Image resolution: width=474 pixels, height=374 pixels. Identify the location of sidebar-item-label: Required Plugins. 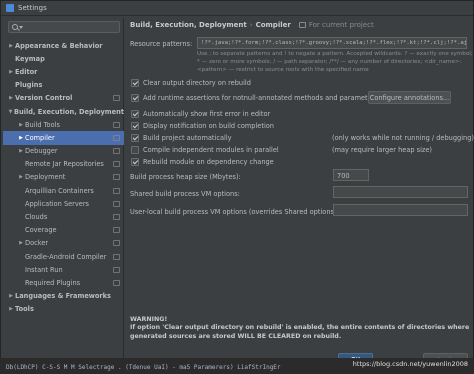
(53, 282).